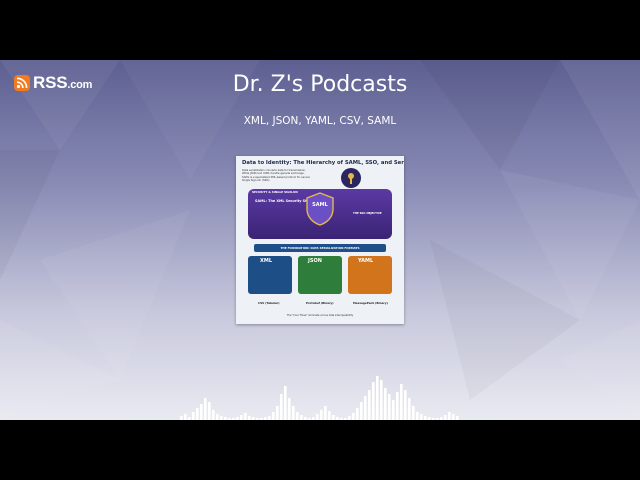 This screenshot has height=480, width=640. I want to click on audio-waveform, so click(319, 398).